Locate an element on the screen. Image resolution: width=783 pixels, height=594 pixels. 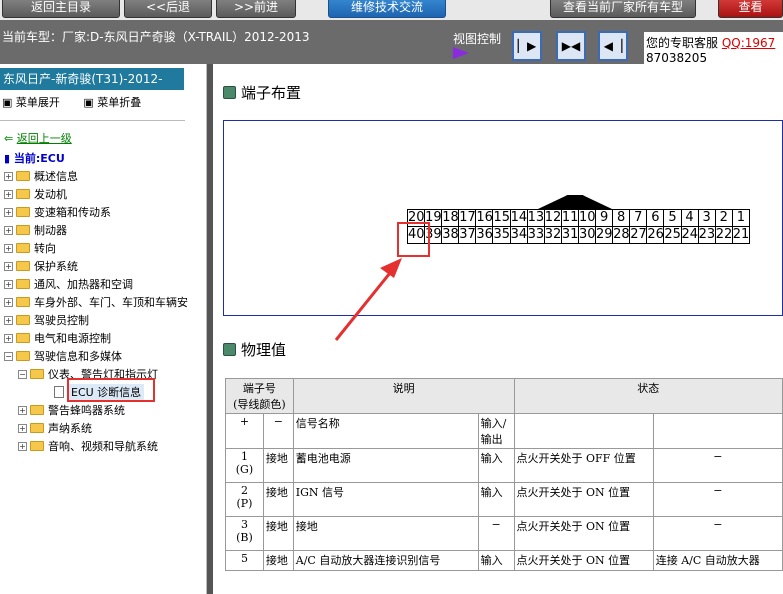
menu-expand-label: 菜单展开 is located at coordinates (37, 102).